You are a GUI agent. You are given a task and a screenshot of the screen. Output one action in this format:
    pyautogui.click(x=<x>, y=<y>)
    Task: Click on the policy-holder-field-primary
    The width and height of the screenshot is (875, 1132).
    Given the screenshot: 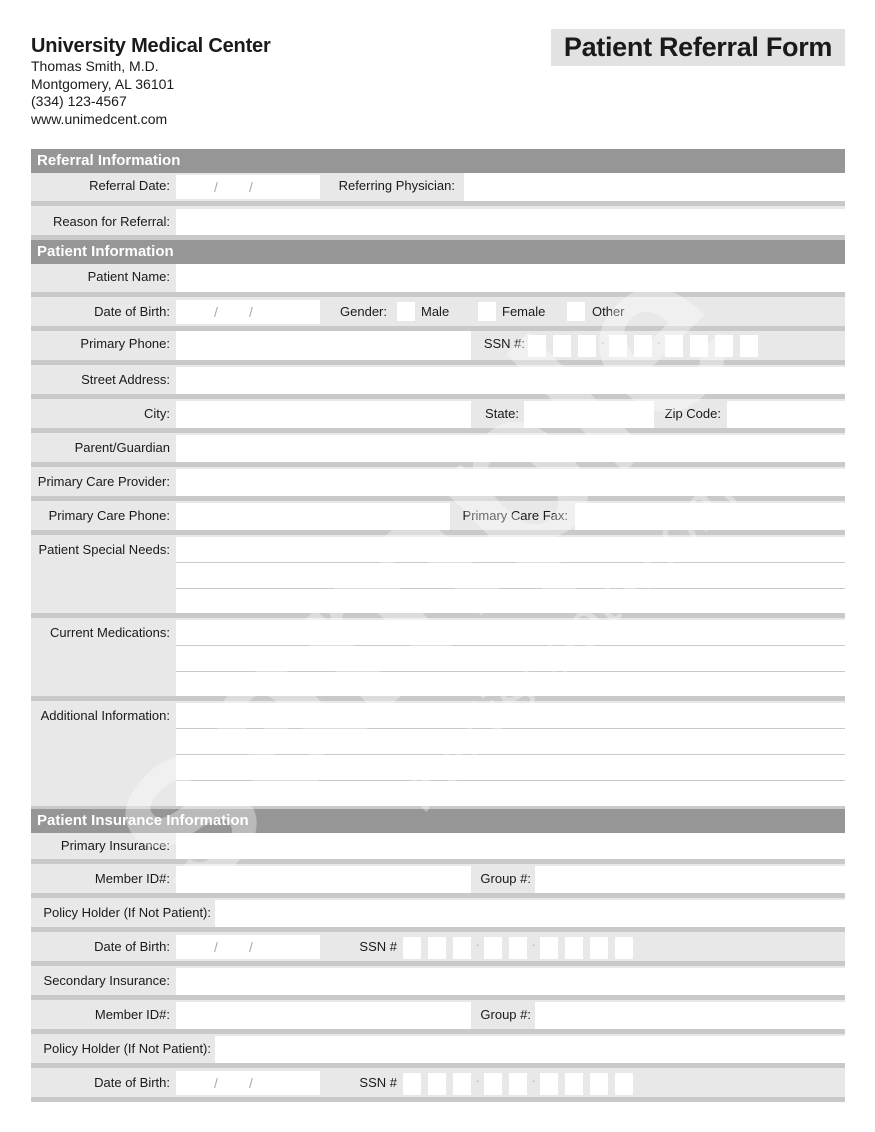 What is the action you would take?
    pyautogui.click(x=530, y=913)
    